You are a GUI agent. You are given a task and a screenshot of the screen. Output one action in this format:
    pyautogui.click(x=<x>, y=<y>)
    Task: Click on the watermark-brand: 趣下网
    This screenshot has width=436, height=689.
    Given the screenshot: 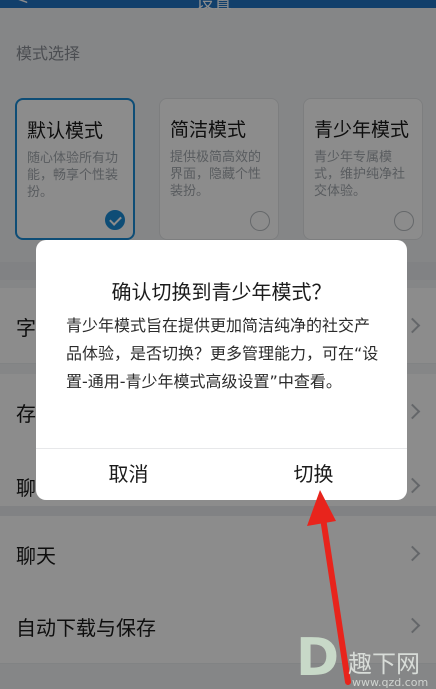 What is the action you would take?
    pyautogui.click(x=384, y=664)
    